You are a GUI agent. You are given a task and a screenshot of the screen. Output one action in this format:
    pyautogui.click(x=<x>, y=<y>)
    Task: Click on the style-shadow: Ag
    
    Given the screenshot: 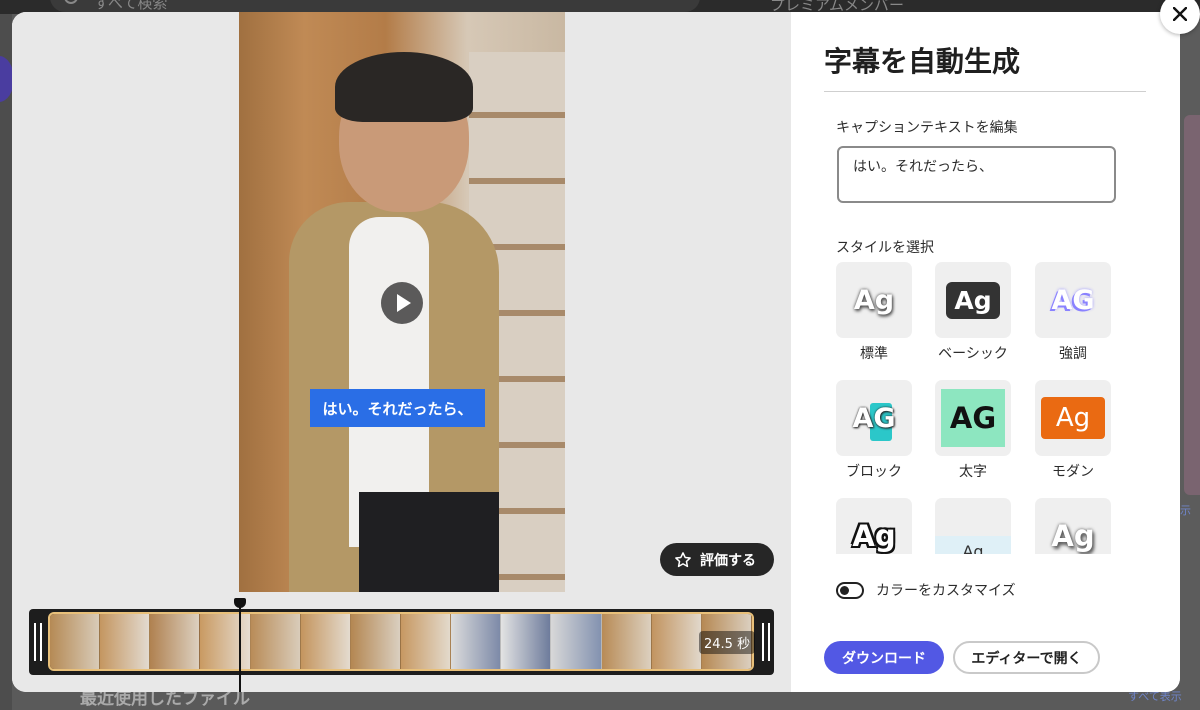 What is the action you would take?
    pyautogui.click(x=1073, y=526)
    